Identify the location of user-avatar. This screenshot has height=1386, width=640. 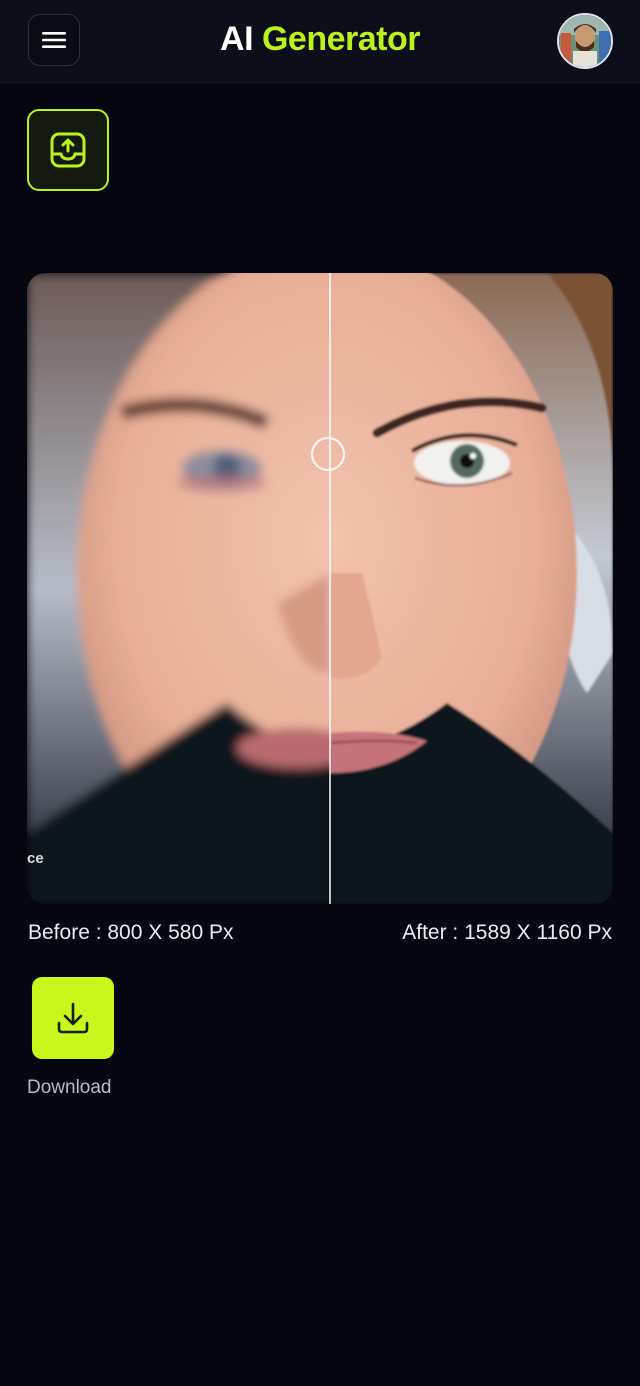
(585, 41).